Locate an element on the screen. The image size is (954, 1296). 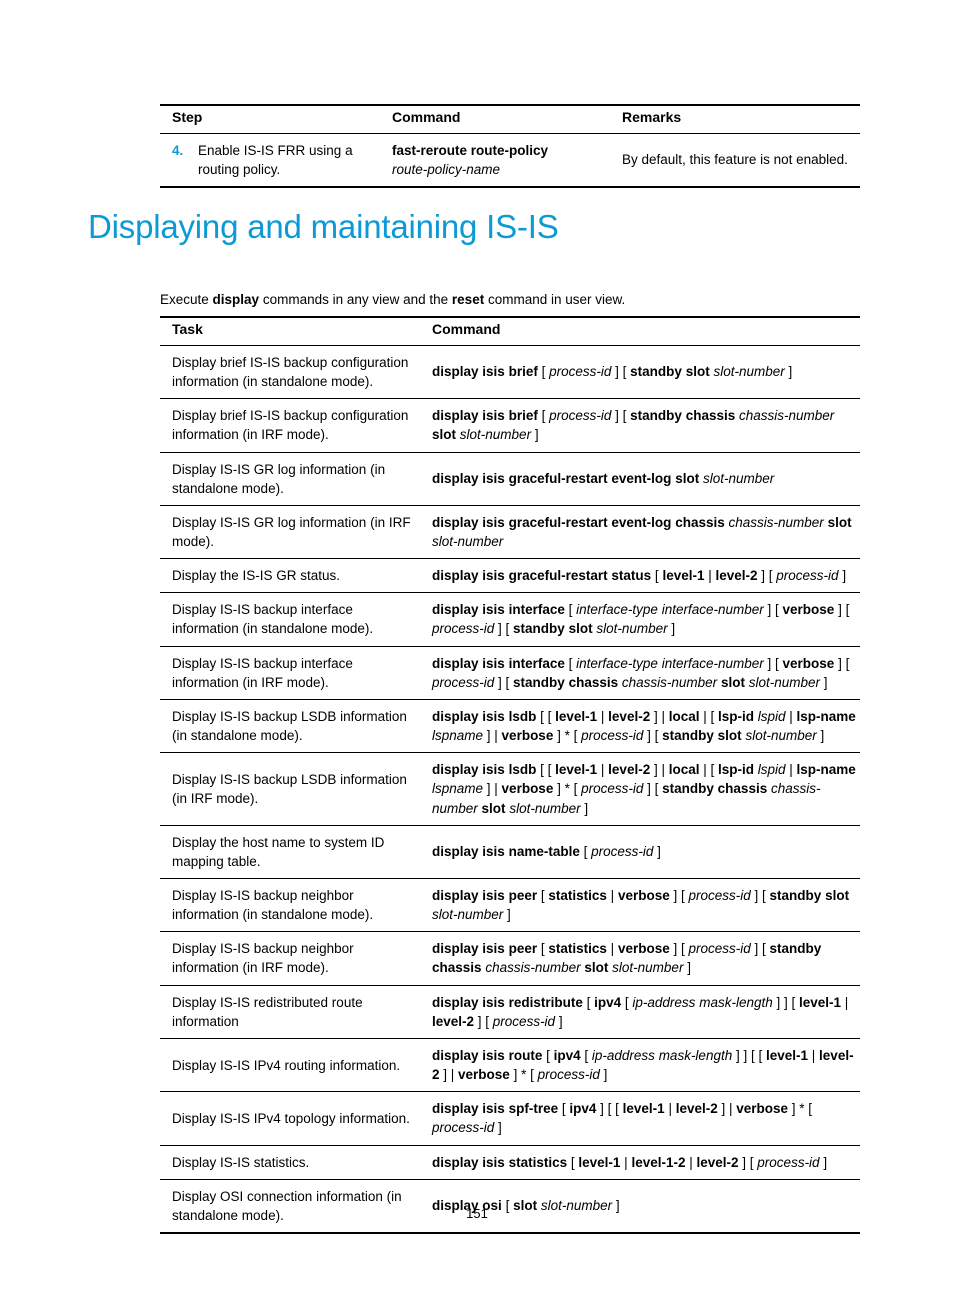
table-header-row: Task Command is located at coordinates (510, 331).